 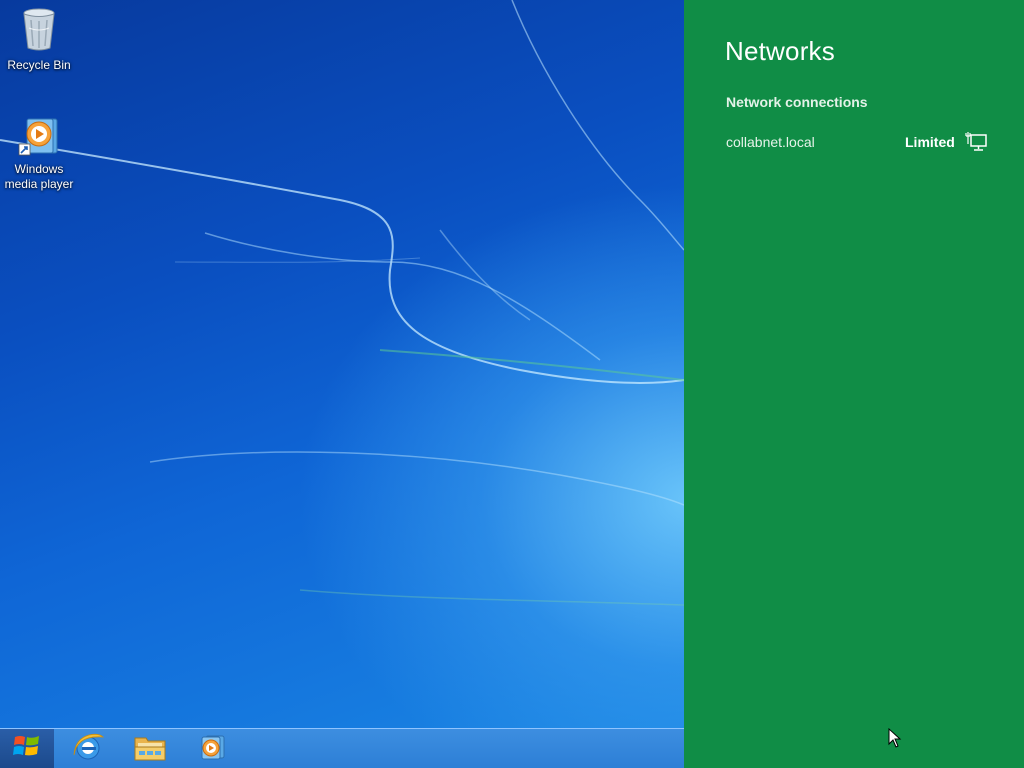 What do you see at coordinates (342, 748) in the screenshot?
I see `taskbar` at bounding box center [342, 748].